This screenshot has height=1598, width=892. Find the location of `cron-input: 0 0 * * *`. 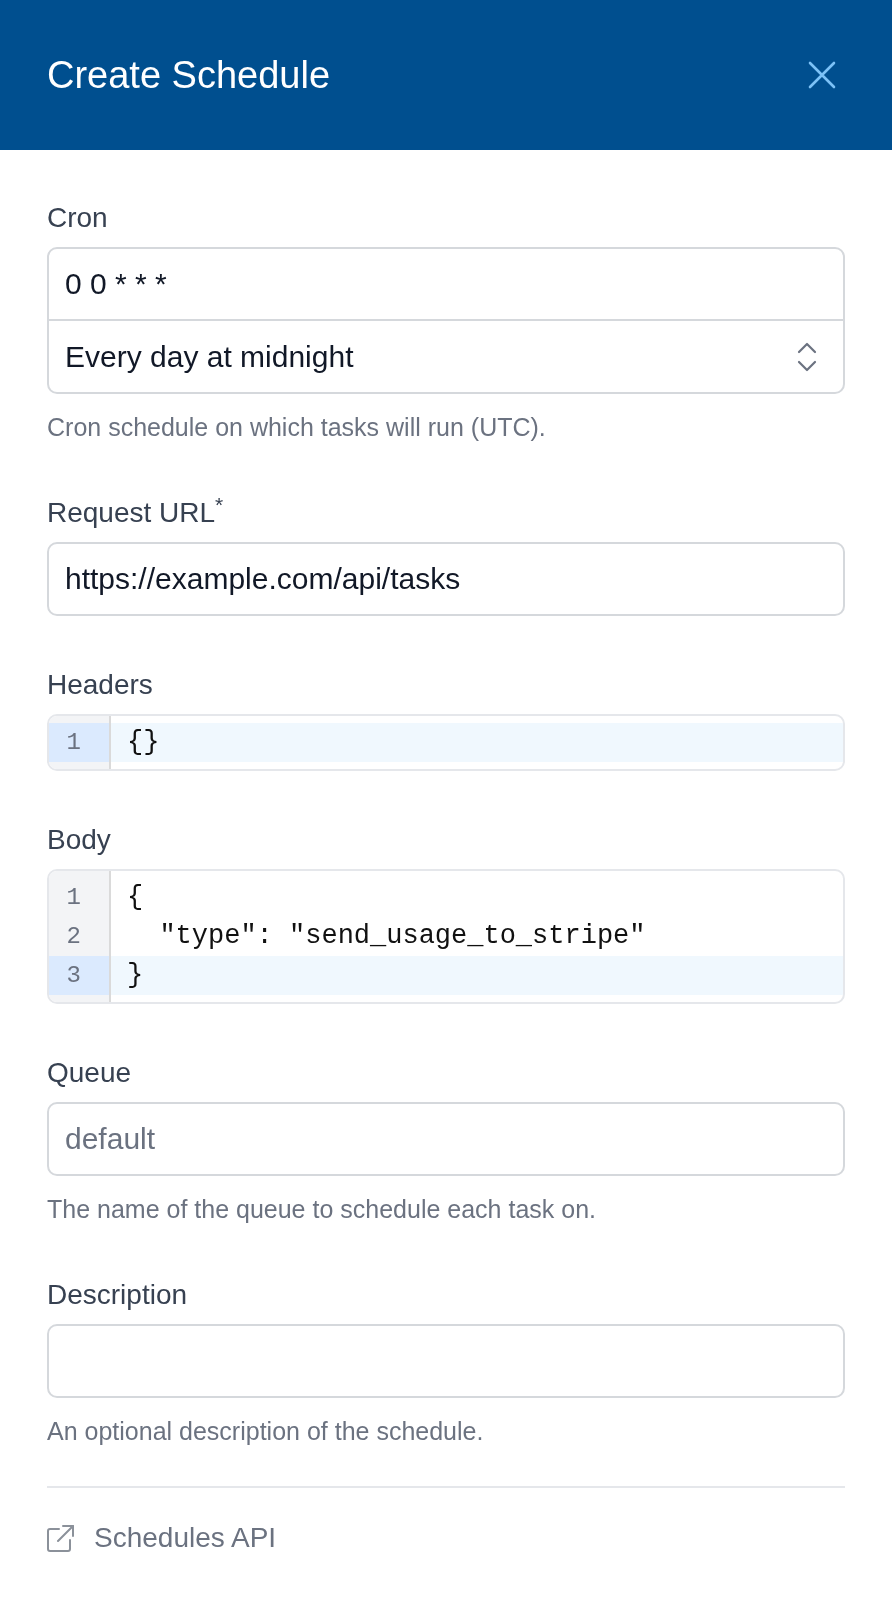

cron-input: 0 0 * * * is located at coordinates (446, 284).